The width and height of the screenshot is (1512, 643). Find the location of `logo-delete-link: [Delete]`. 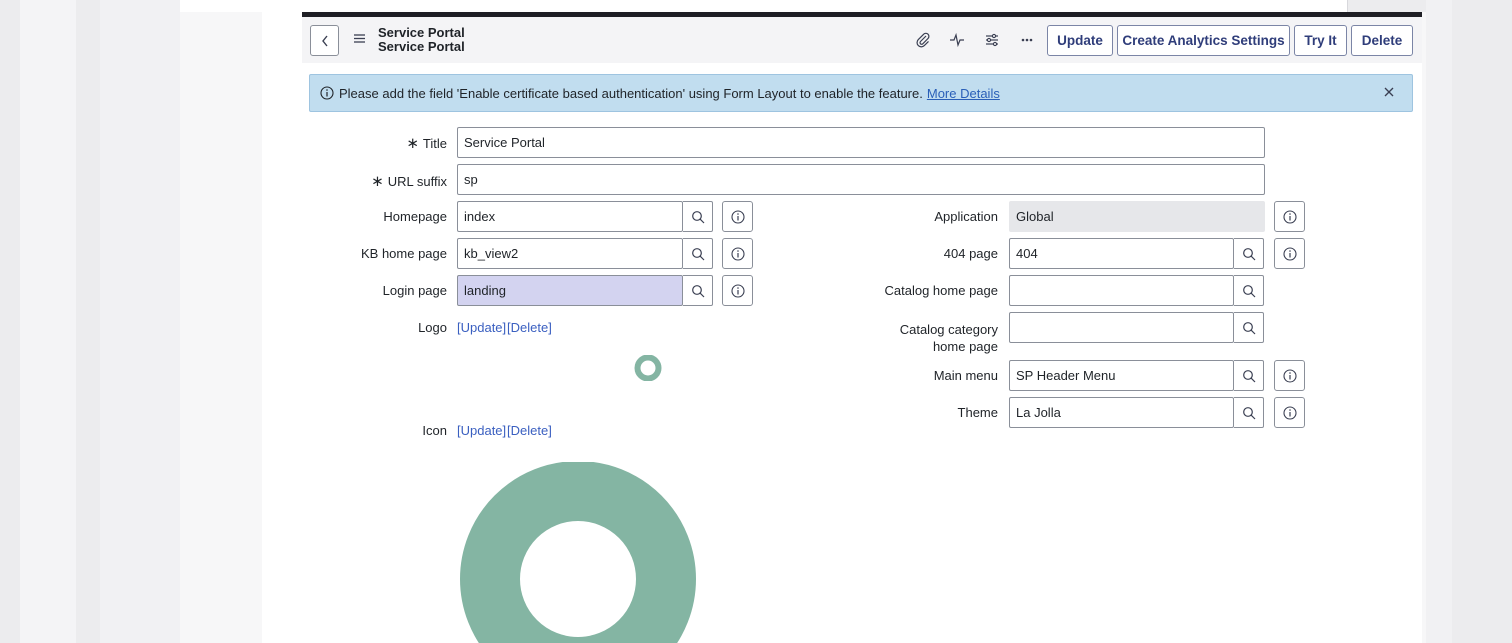

logo-delete-link: [Delete] is located at coordinates (529, 327).